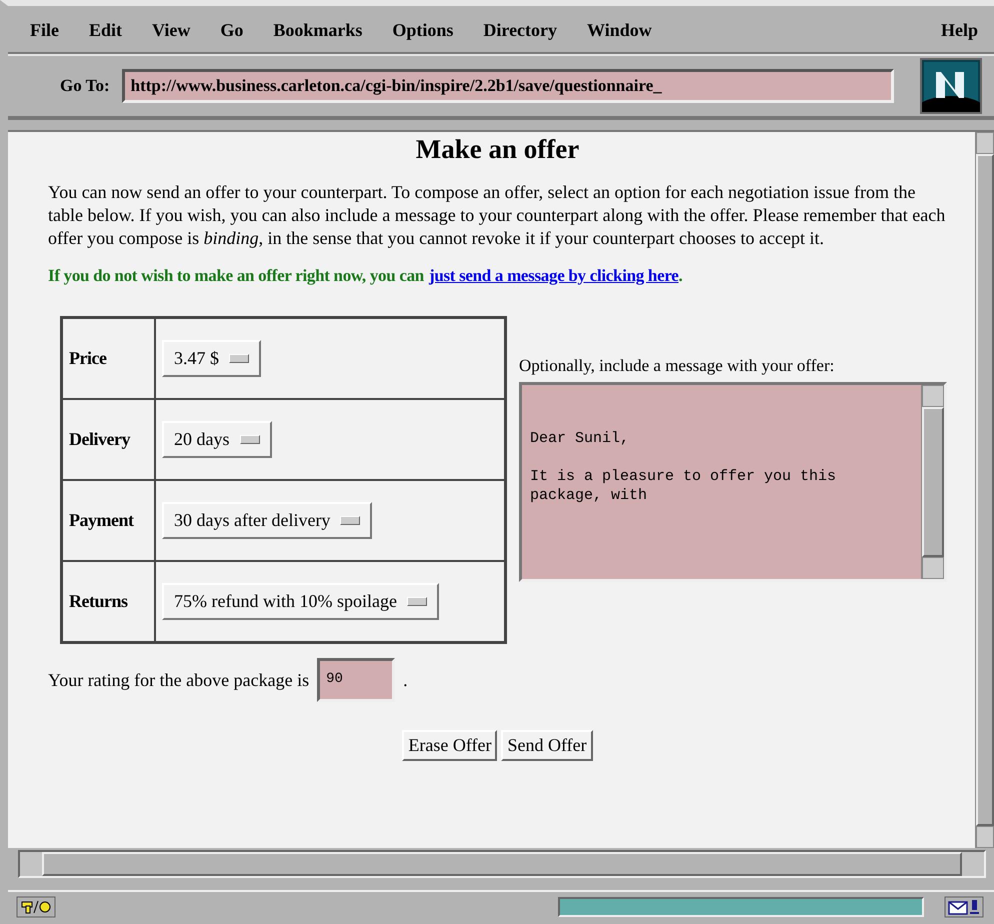 The image size is (994, 924). I want to click on message-paragraph: It is a pleasure to offer you this package, with, so click(684, 486).